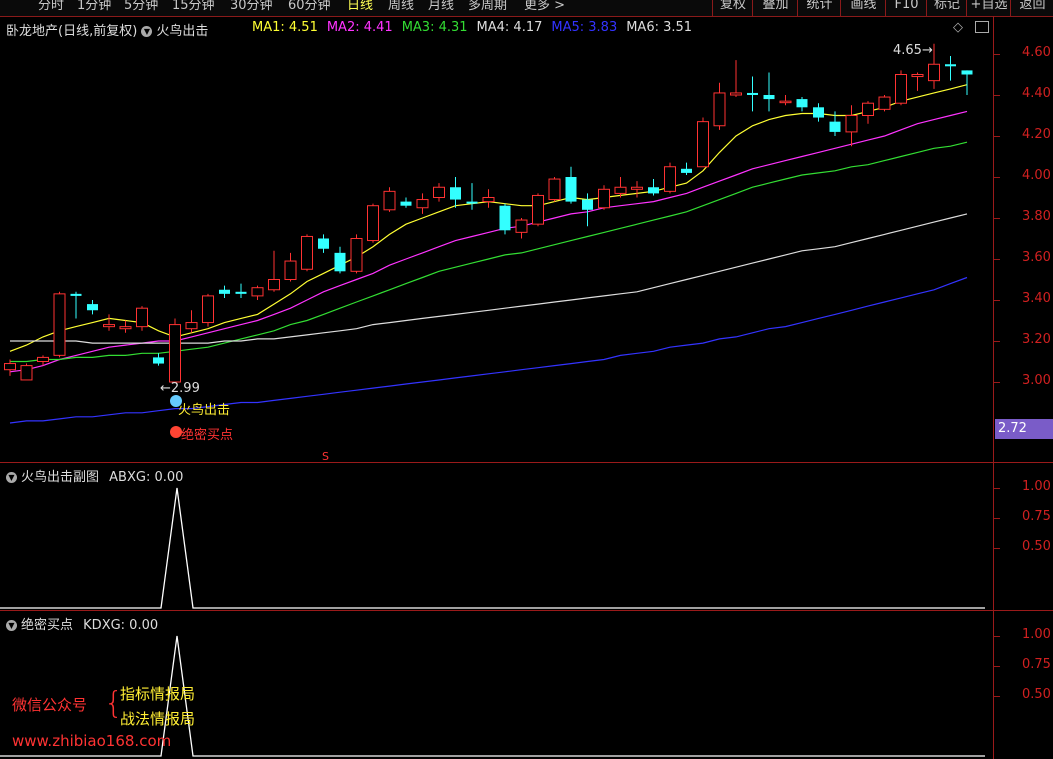 This screenshot has height=759, width=1053. What do you see at coordinates (325, 455) in the screenshot?
I see `s-marker: S` at bounding box center [325, 455].